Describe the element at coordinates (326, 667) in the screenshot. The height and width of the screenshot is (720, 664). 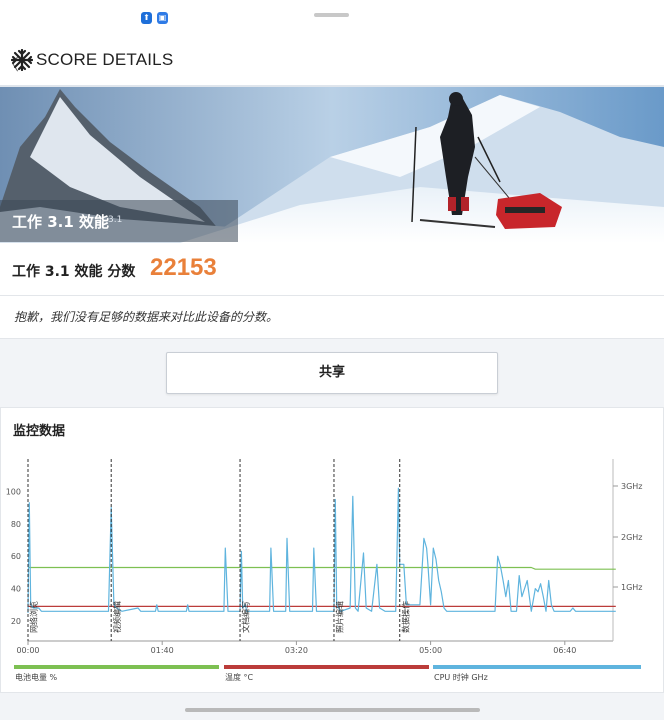
I see `legend-temperature-swatch` at that location.